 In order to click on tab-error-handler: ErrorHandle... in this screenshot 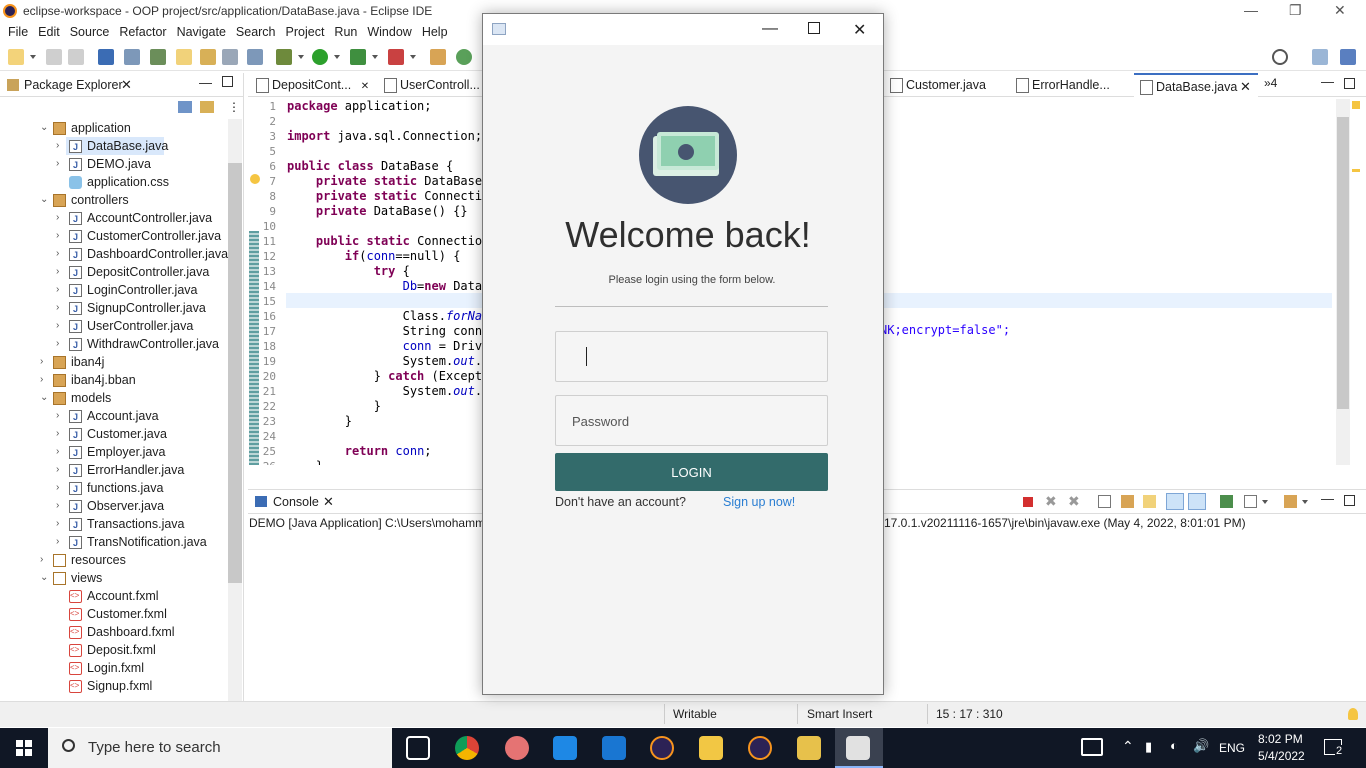, I will do `click(1070, 85)`.